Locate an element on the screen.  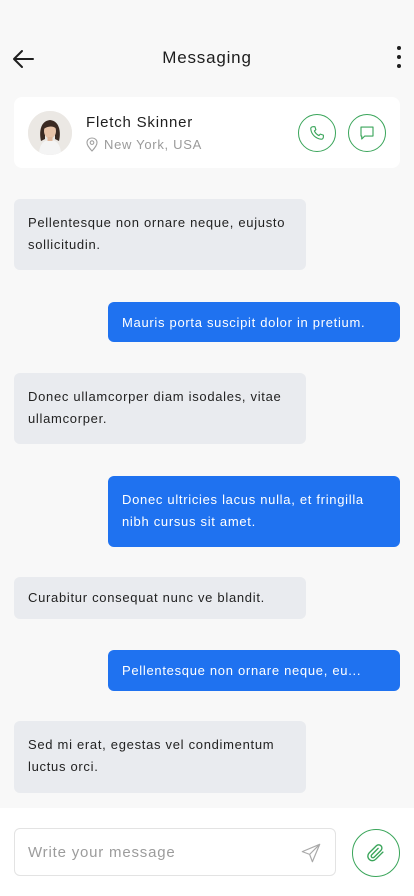
paperclip-icon is located at coordinates (375, 853).